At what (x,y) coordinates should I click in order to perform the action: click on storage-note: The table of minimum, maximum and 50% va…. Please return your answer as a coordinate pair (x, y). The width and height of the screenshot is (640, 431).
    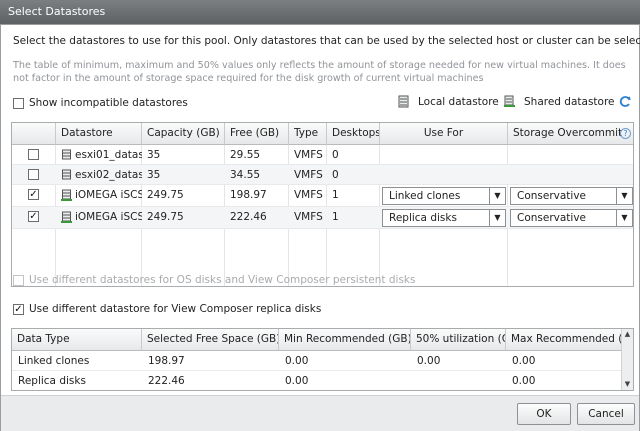
    Looking at the image, I should click on (319, 72).